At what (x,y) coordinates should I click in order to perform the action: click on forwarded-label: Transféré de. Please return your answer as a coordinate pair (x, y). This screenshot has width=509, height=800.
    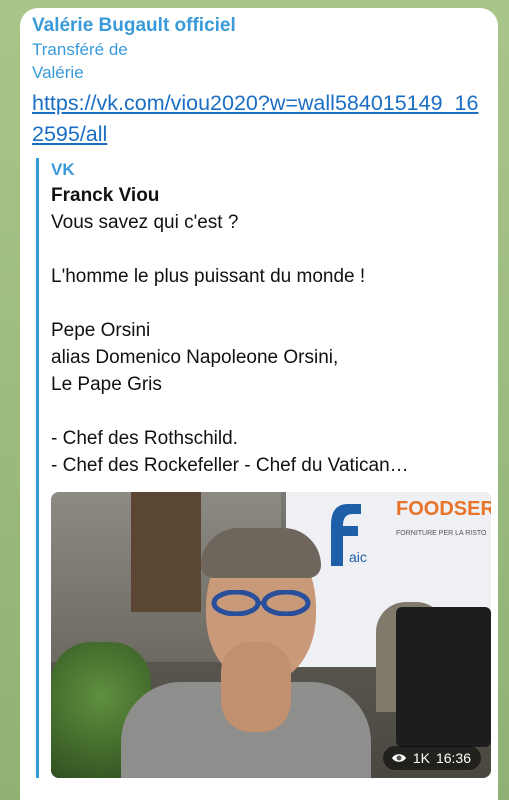
    Looking at the image, I should click on (80, 49).